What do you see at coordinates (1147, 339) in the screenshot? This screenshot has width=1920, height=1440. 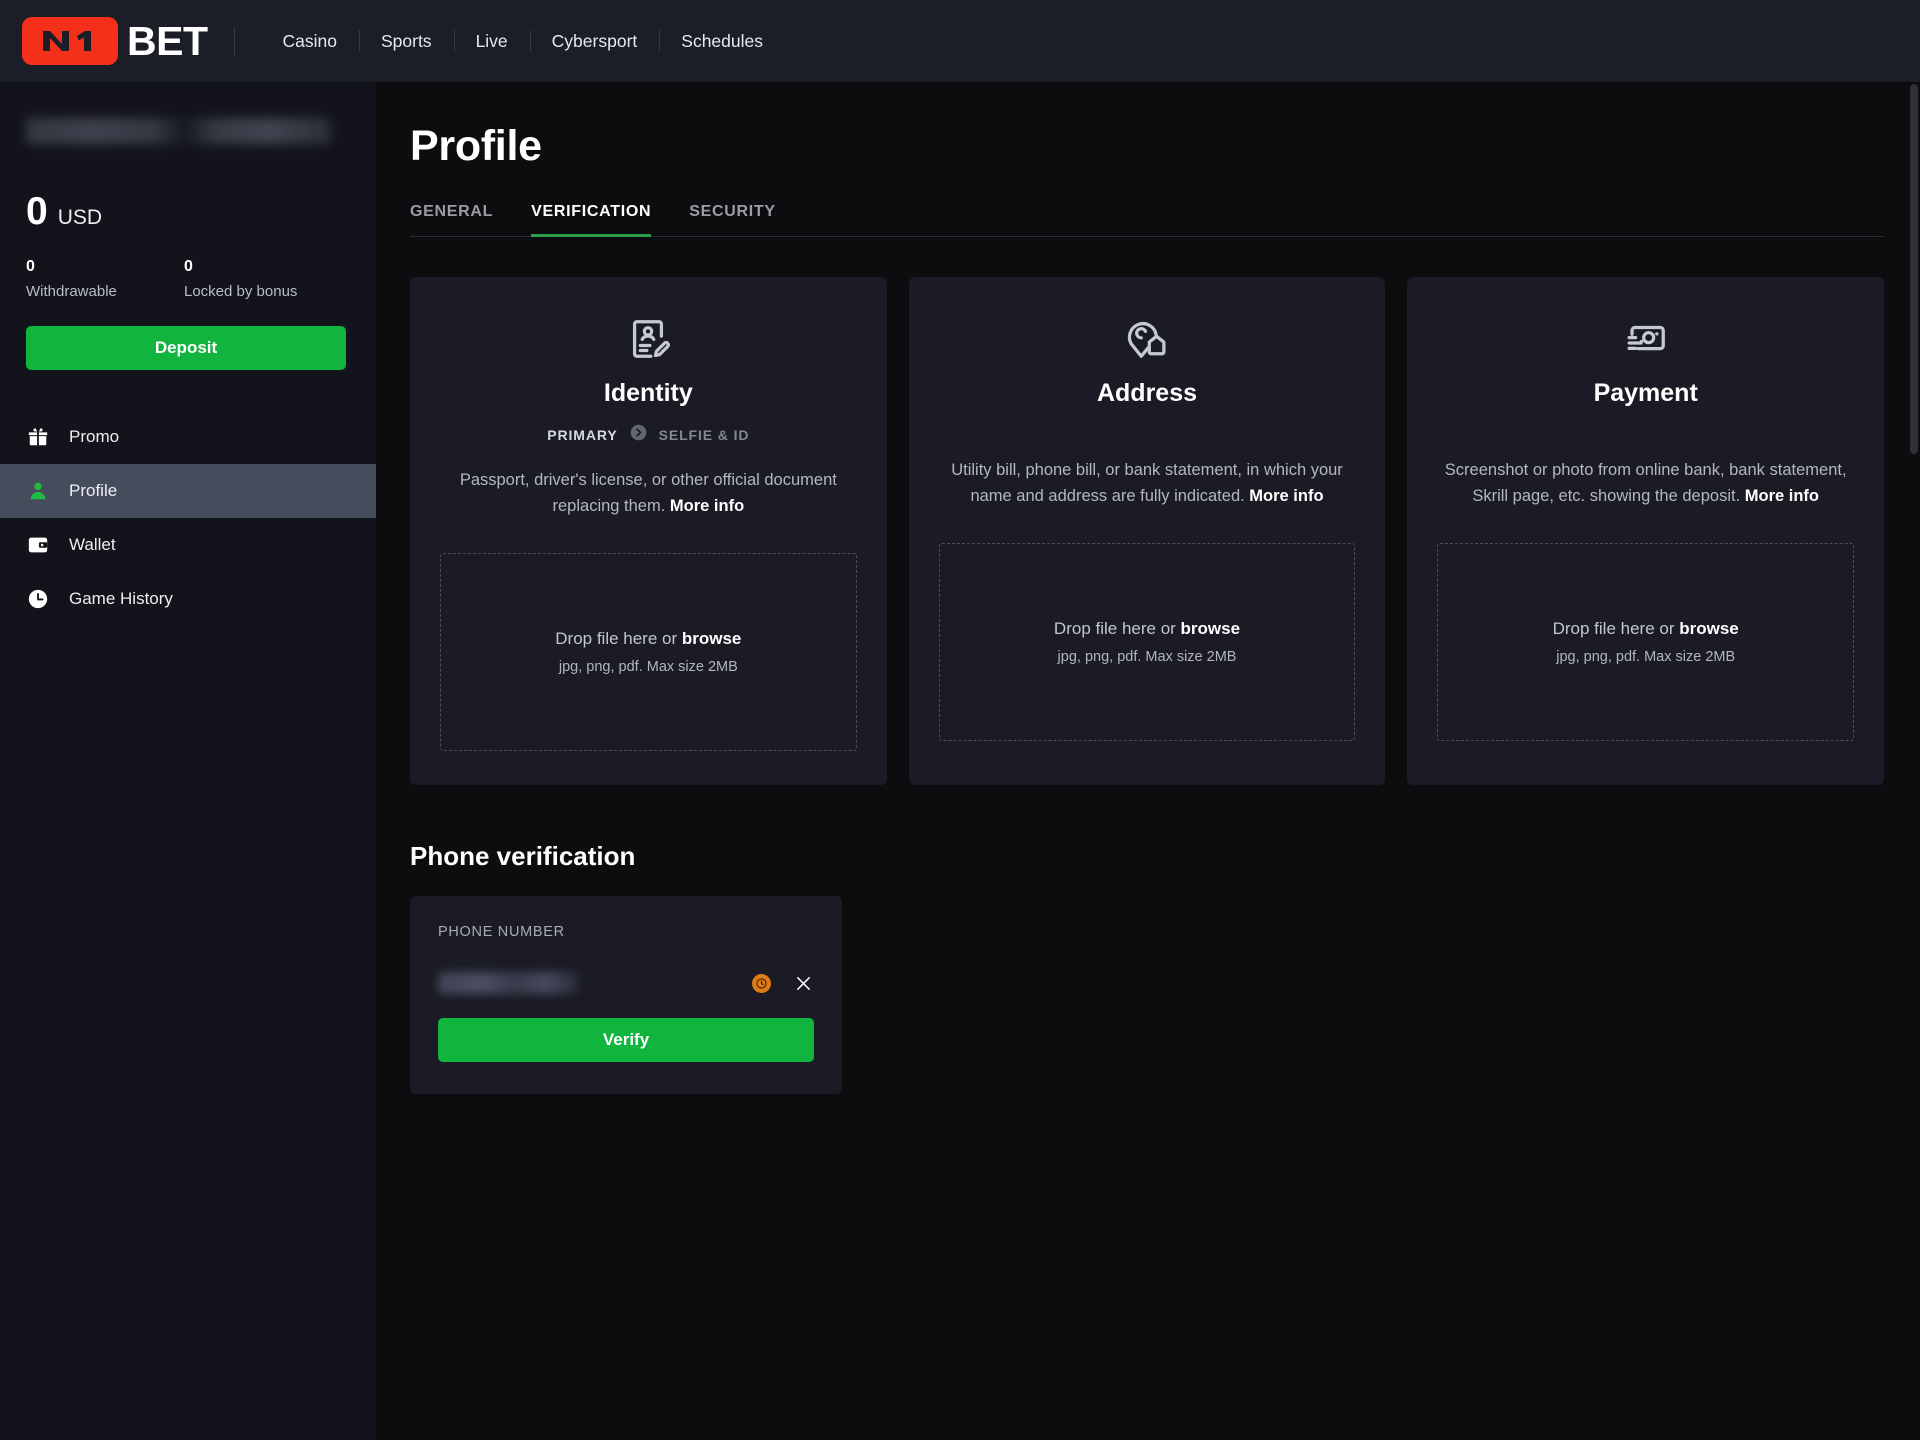 I see `map-pin-house-icon` at bounding box center [1147, 339].